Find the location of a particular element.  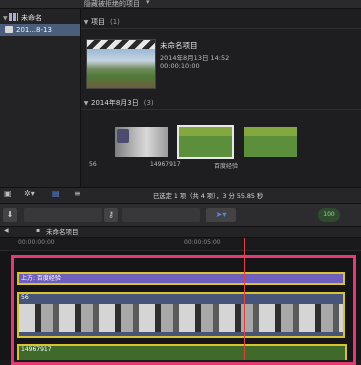

clip-label: 14967917 is located at coordinates (165, 164).